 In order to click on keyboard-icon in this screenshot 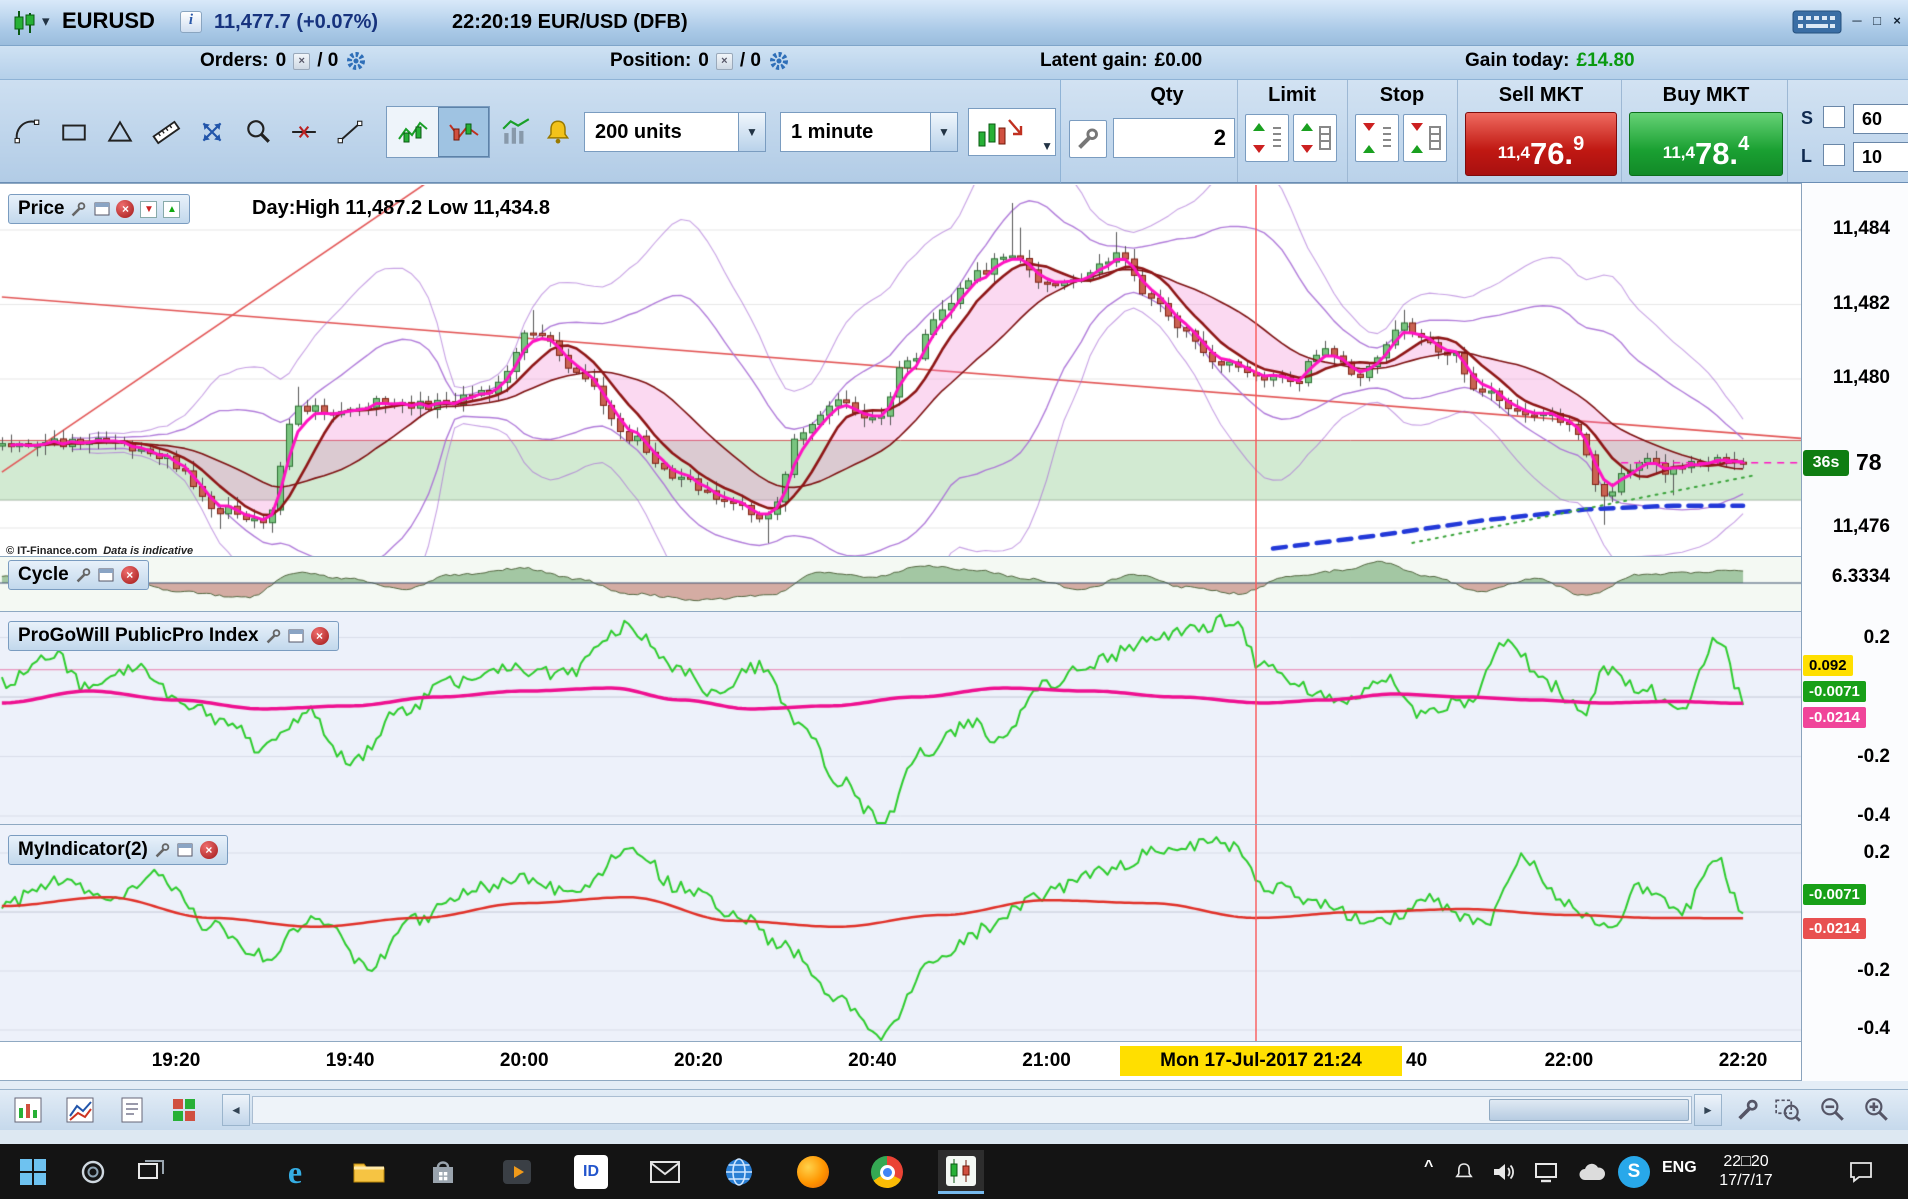, I will do `click(1817, 22)`.